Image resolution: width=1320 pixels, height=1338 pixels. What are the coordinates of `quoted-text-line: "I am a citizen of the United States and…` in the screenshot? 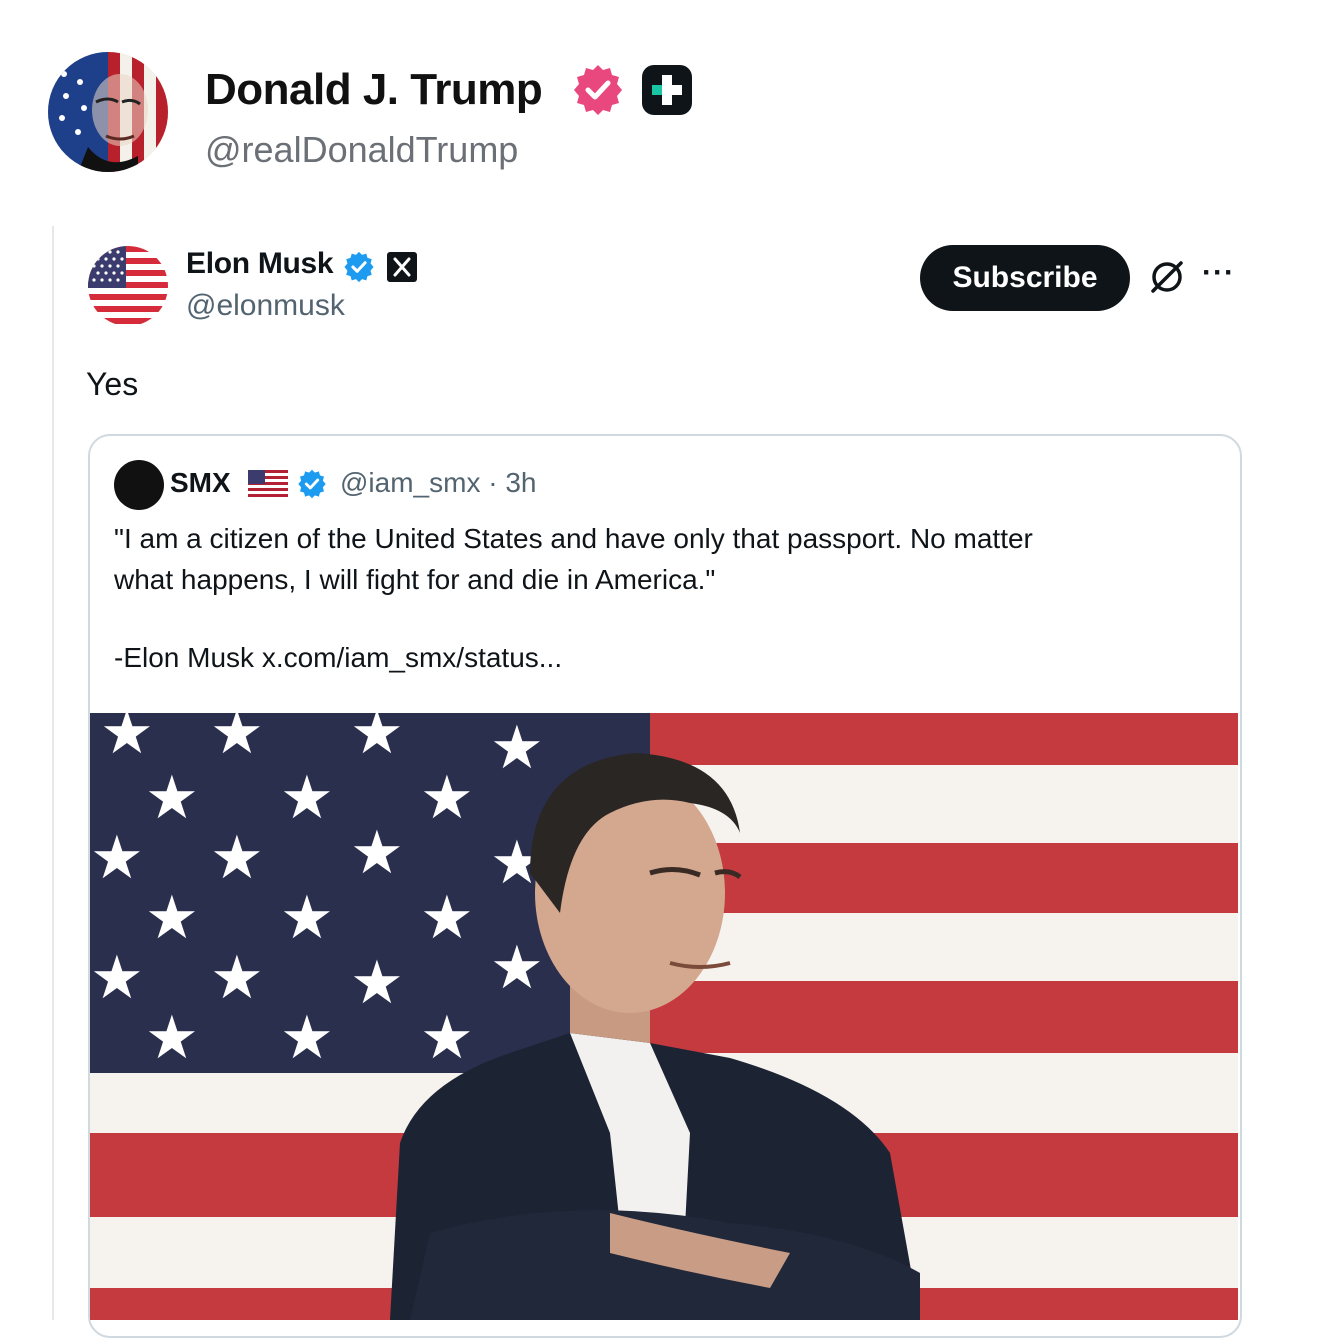 It's located at (573, 538).